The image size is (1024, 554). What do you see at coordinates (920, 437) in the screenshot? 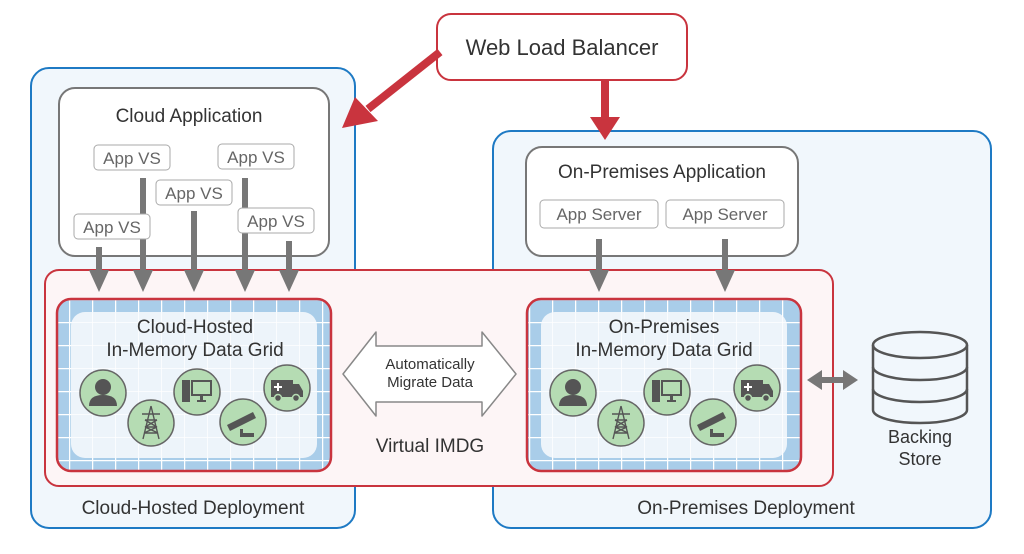
I see `backing-store-label-1: Backing` at bounding box center [920, 437].